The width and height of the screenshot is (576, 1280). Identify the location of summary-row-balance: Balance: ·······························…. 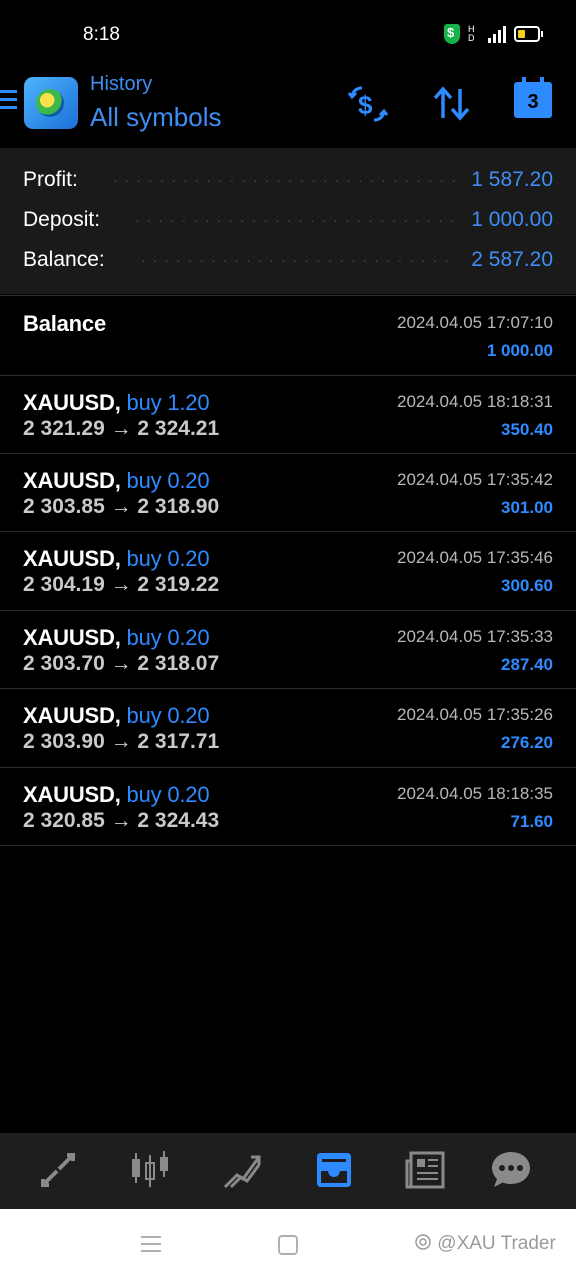
(288, 263).